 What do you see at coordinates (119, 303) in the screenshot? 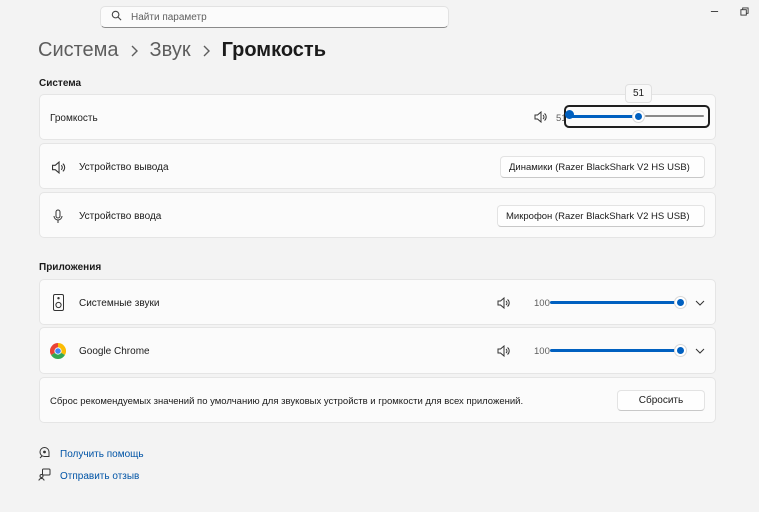
I see `app-name: Системные звуки` at bounding box center [119, 303].